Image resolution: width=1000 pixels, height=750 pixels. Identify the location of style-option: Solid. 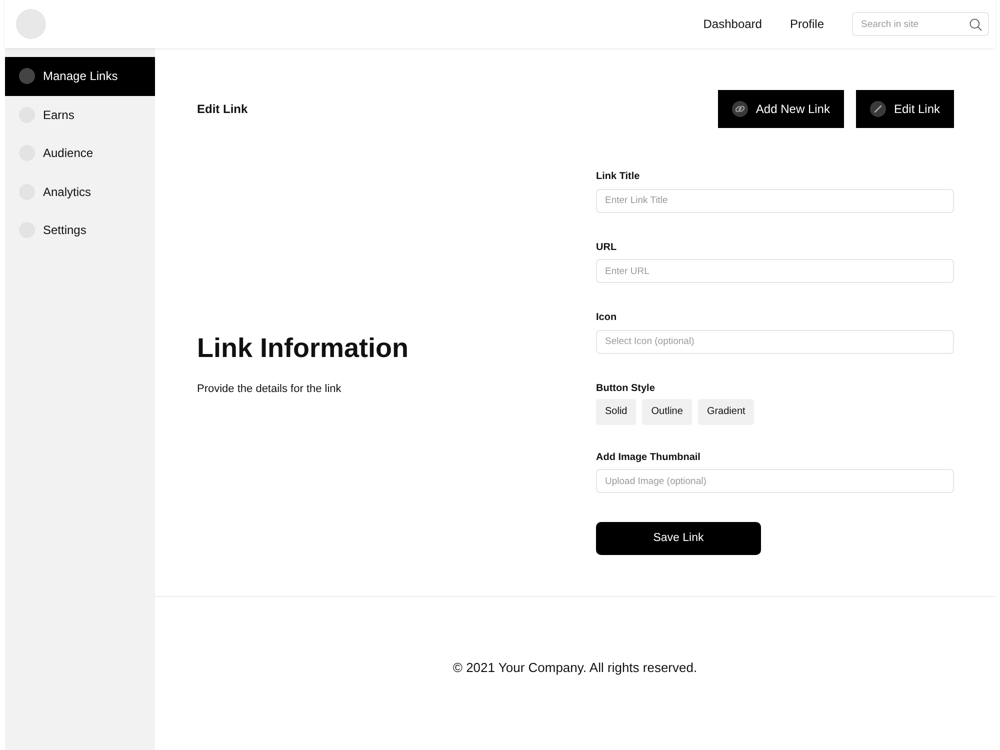
(616, 411).